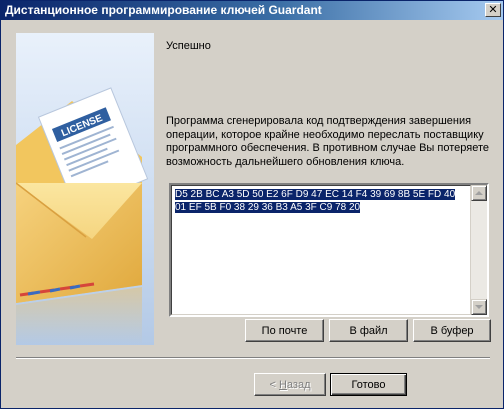 This screenshot has width=504, height=409. What do you see at coordinates (452, 330) in the screenshot?
I see `copy-to-clipboard-button: В буфер` at bounding box center [452, 330].